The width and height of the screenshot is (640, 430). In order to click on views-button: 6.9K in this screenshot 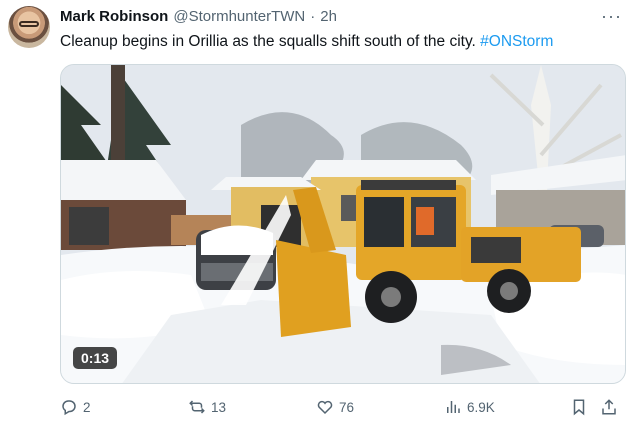, I will do `click(469, 407)`.